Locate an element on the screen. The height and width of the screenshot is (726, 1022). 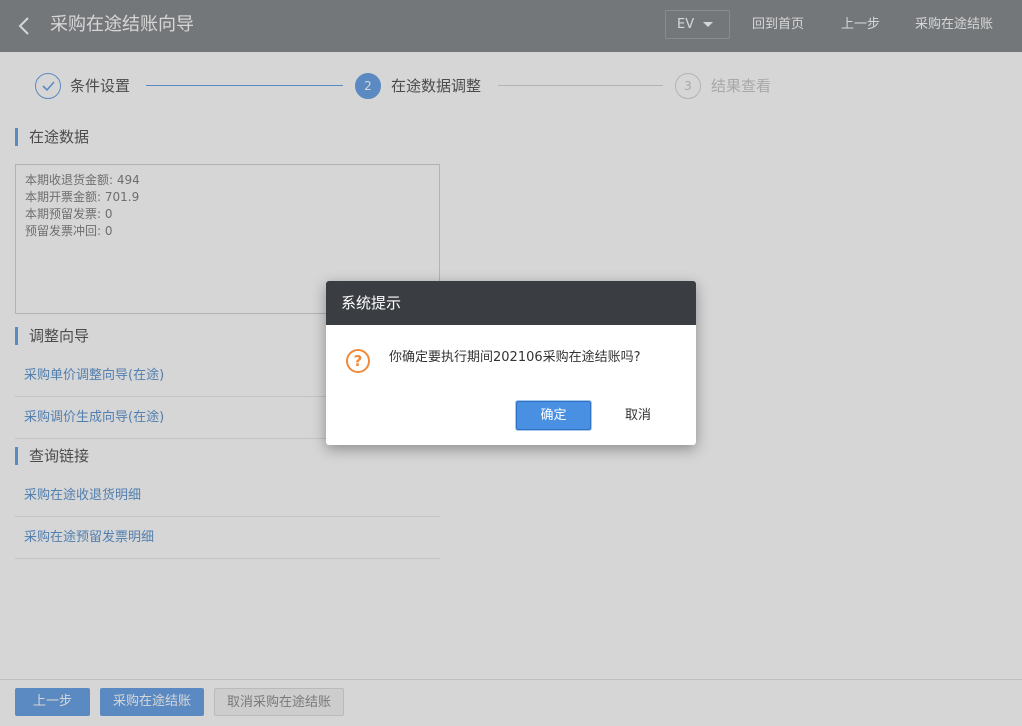
confirm-dialog: 系统提示 ? 你确定要执行期间202106采购在途结账吗? 确定 取消 is located at coordinates (511, 363).